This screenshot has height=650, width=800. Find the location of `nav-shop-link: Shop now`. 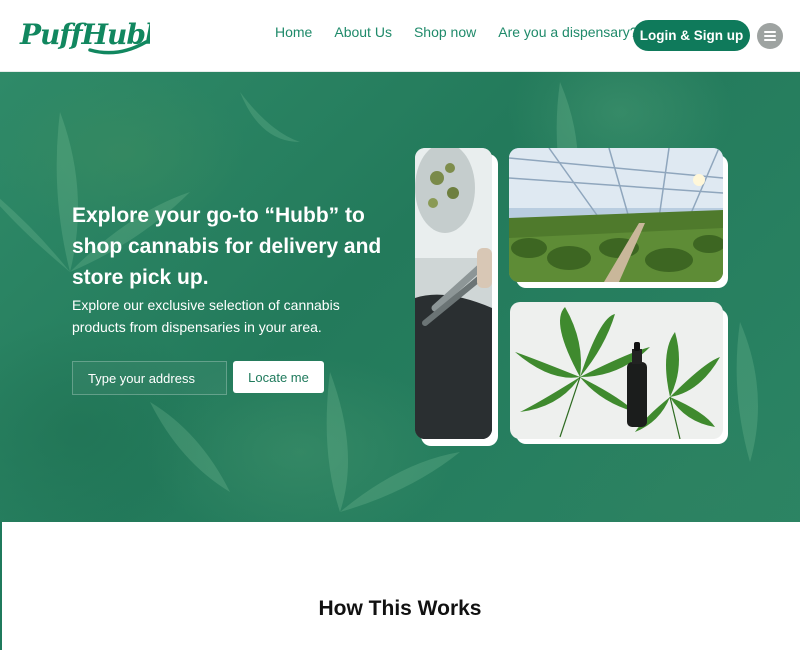

nav-shop-link: Shop now is located at coordinates (445, 32).